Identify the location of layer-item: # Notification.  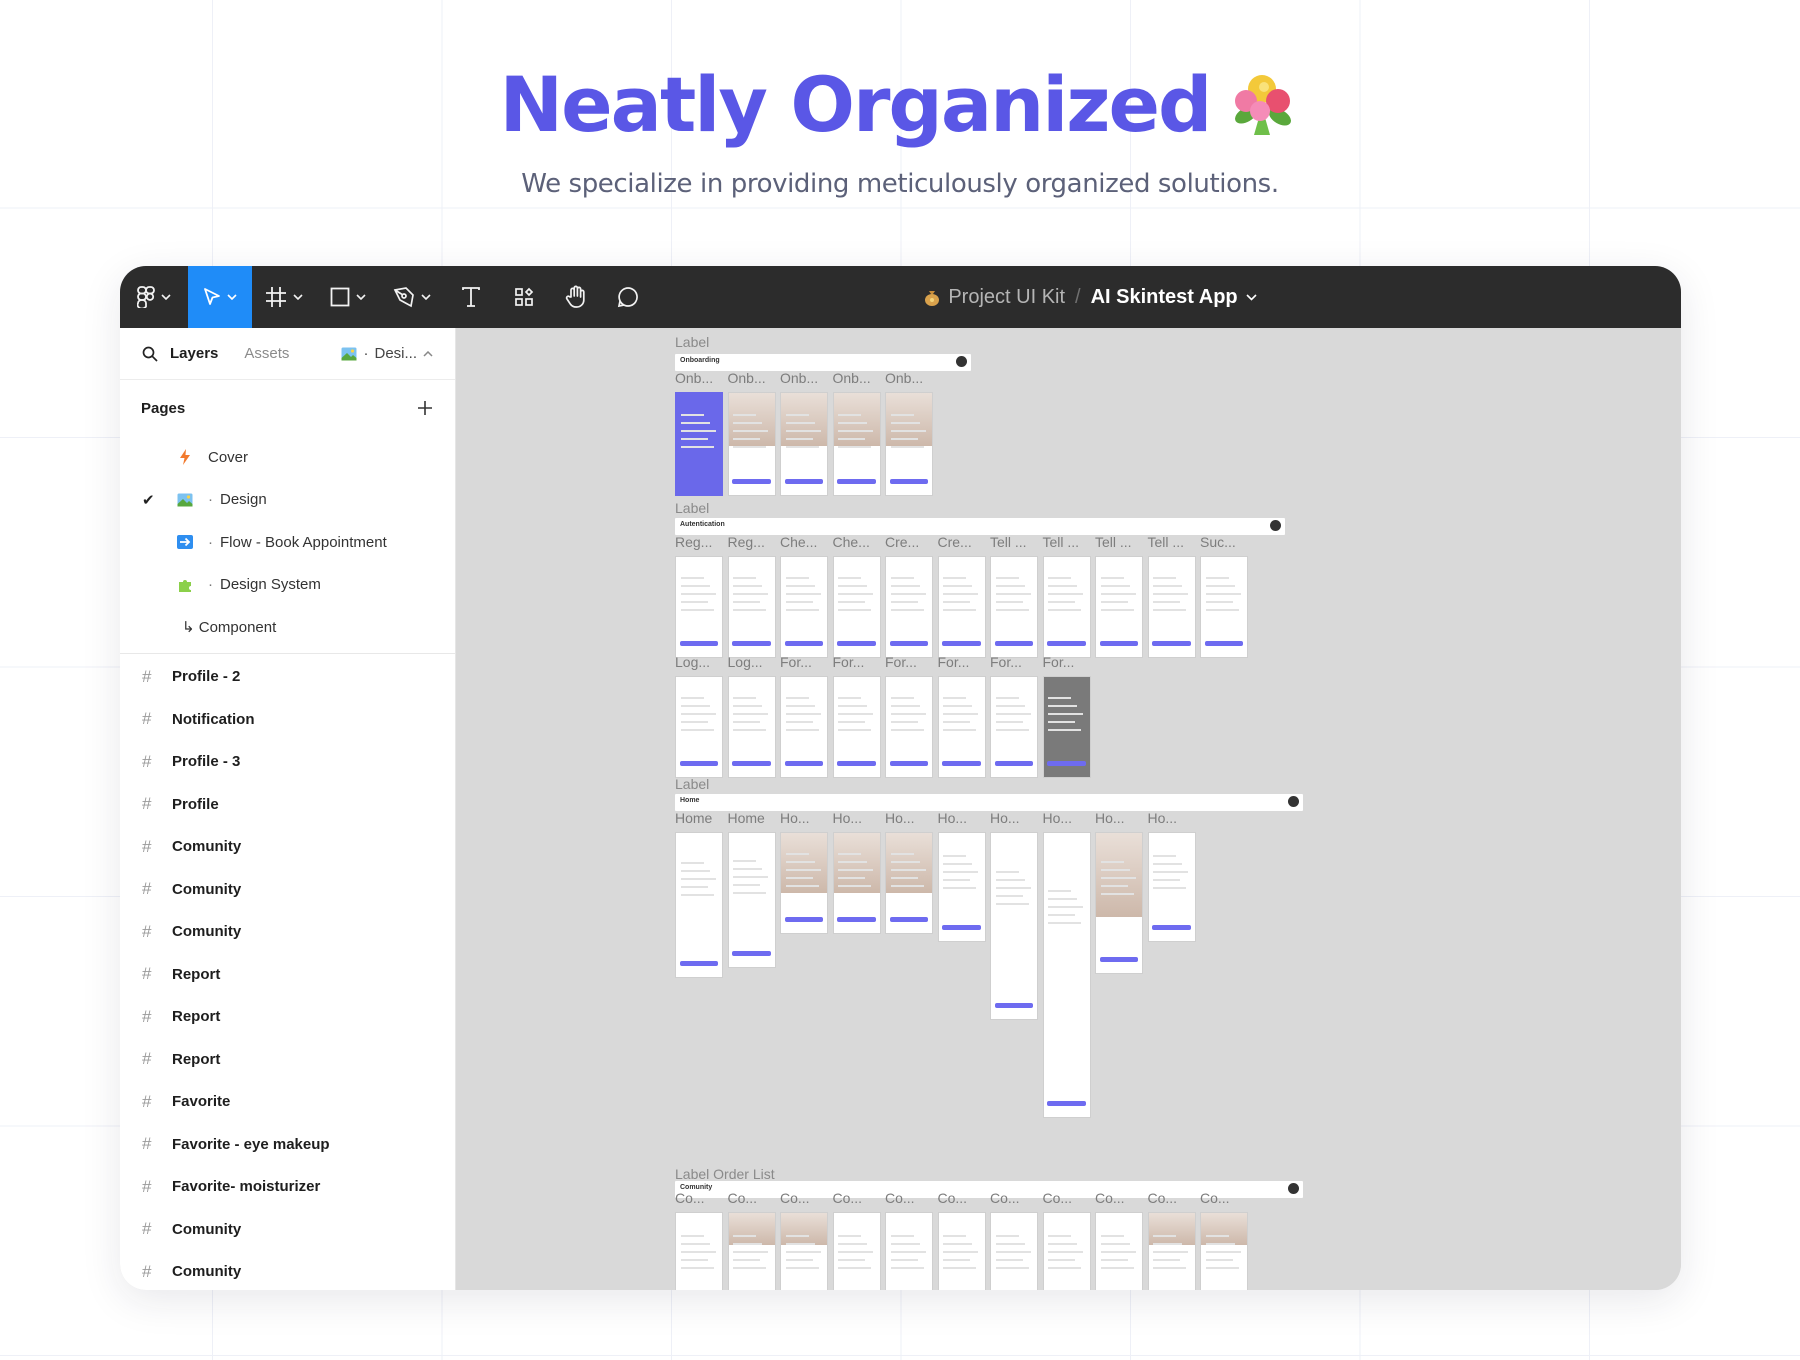
(287, 719).